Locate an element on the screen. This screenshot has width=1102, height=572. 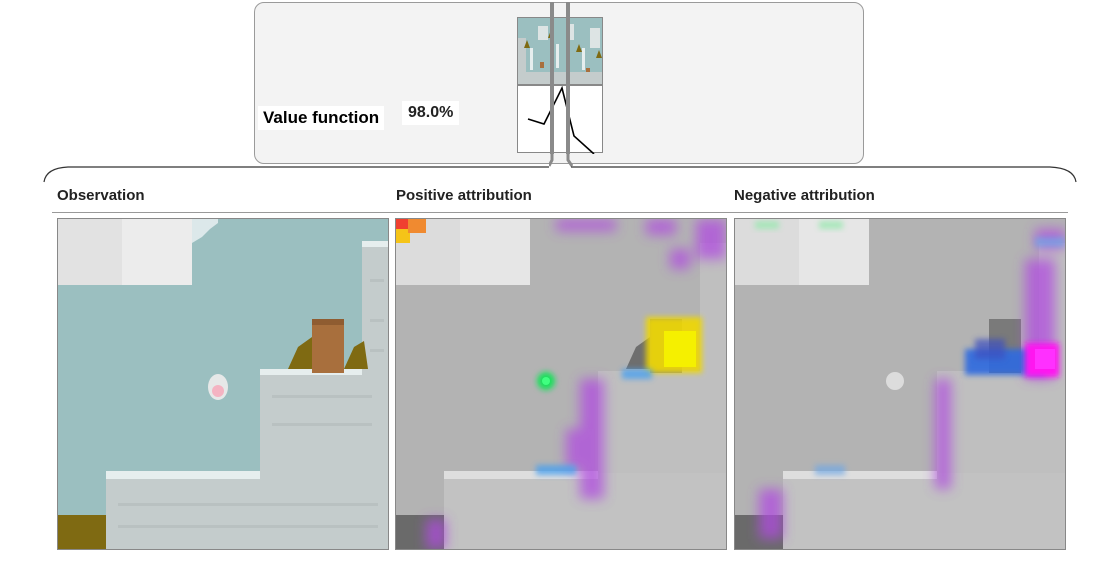
negative-attribution-title: Negative attribution is located at coordinates (804, 195).